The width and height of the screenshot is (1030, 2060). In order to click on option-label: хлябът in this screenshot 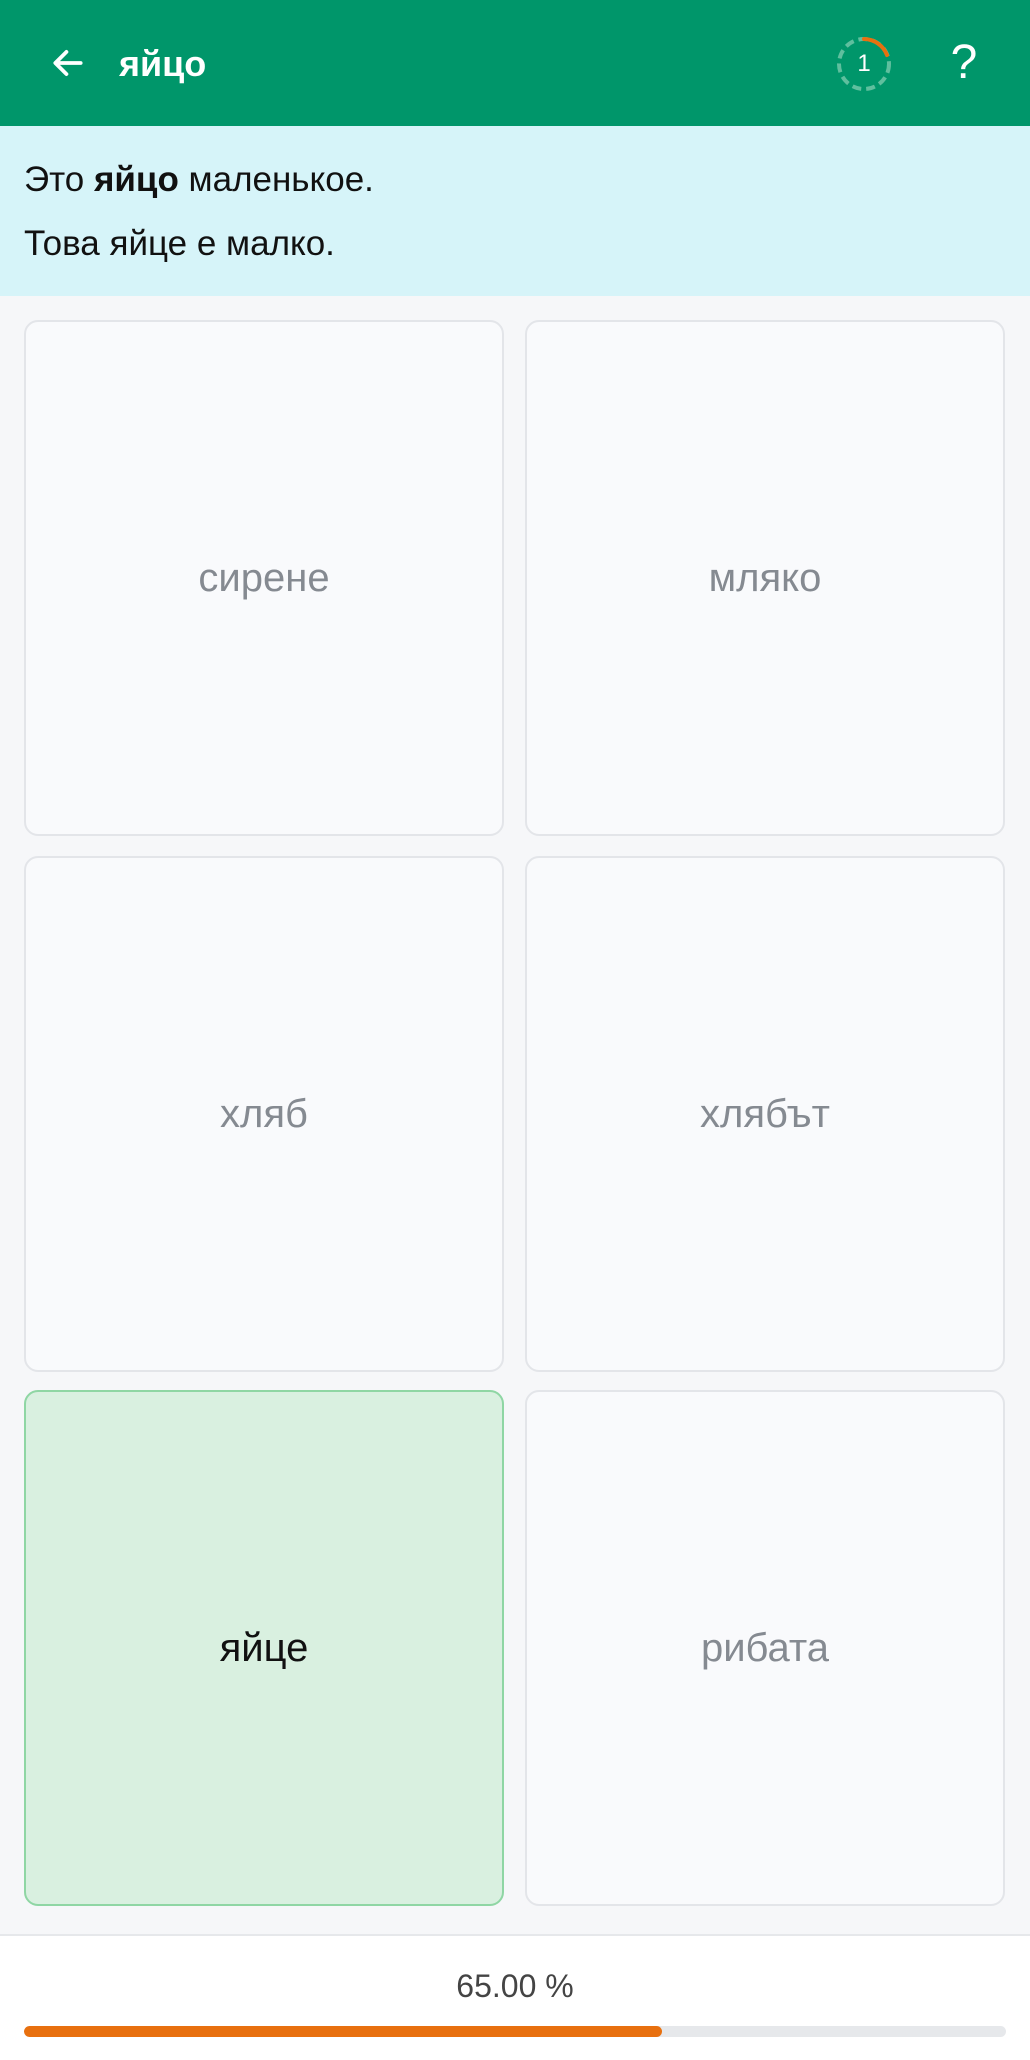, I will do `click(765, 1113)`.